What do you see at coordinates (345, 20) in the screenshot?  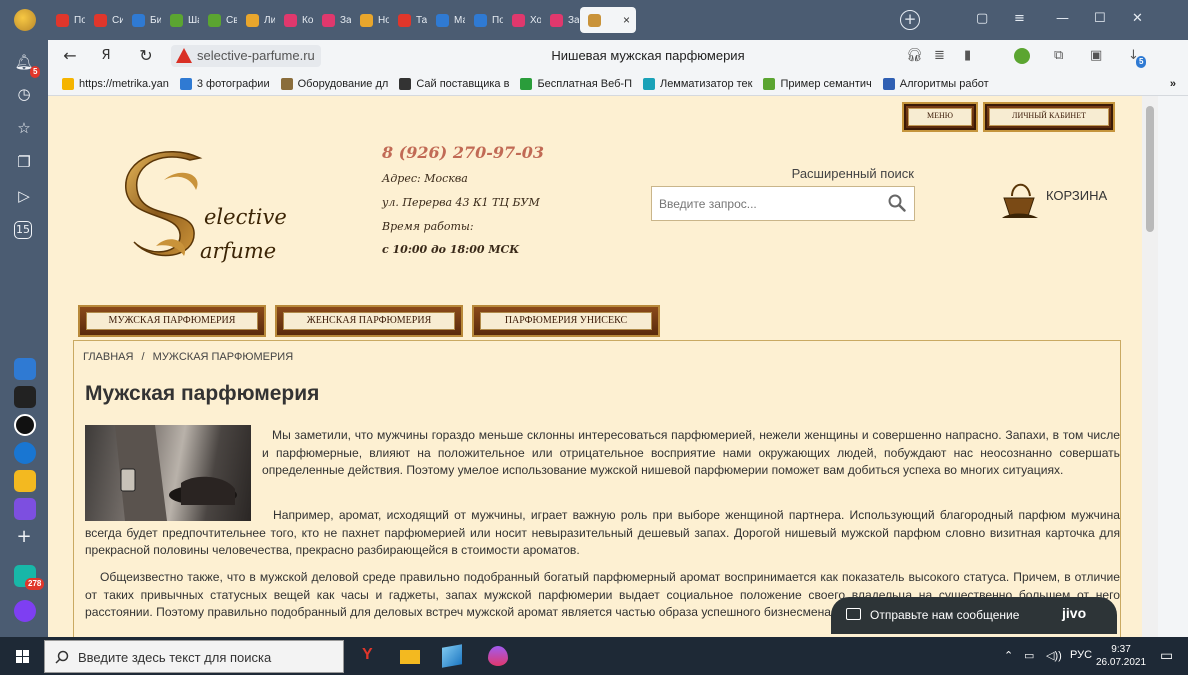 I see `tab-label: Зап` at bounding box center [345, 20].